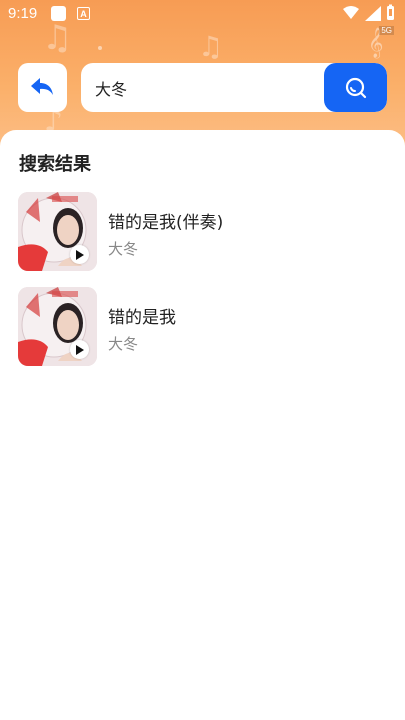 Image resolution: width=405 pixels, height=720 pixels. I want to click on keyboard-a-icon: A, so click(83, 13).